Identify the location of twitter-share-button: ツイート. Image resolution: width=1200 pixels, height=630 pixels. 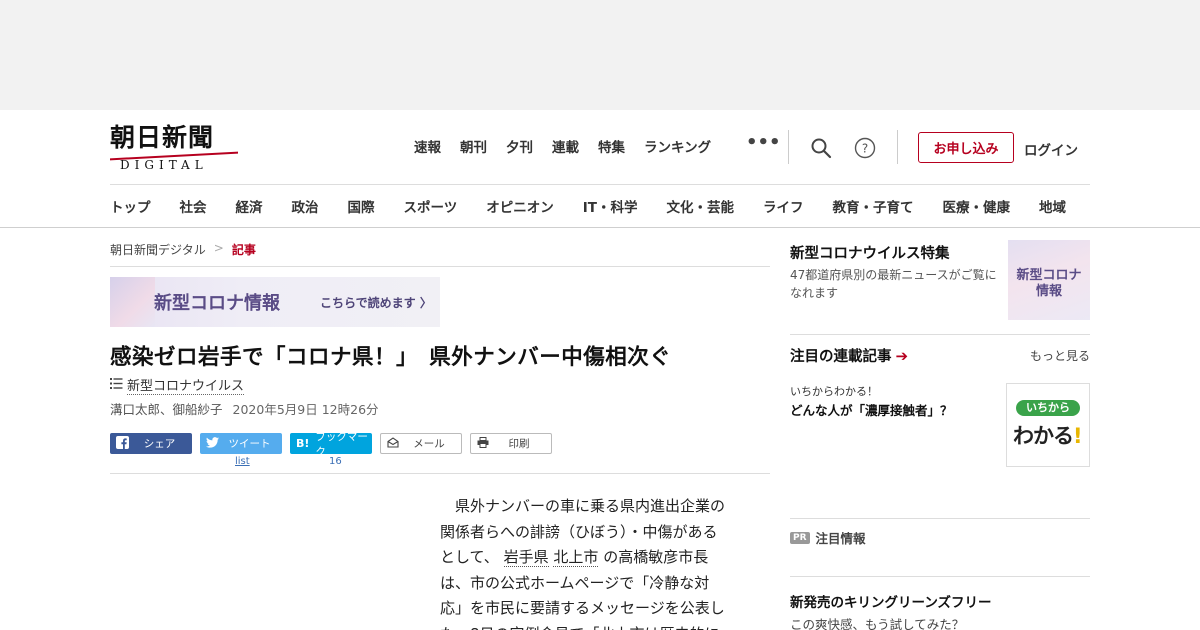
(241, 443).